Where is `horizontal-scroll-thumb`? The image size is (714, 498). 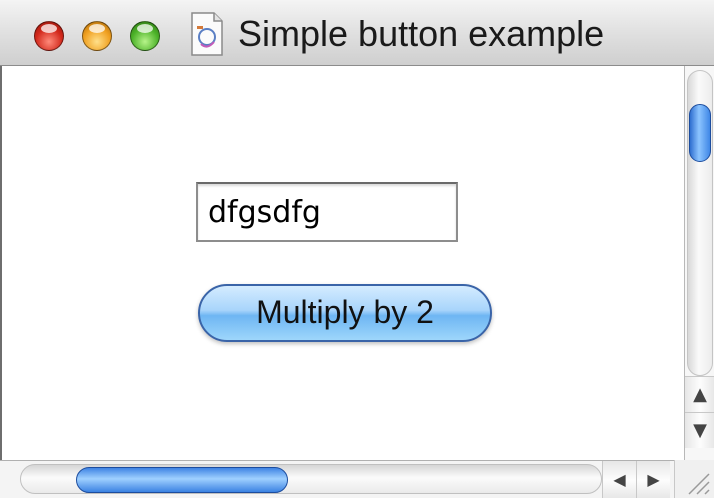
horizontal-scroll-thumb is located at coordinates (182, 480).